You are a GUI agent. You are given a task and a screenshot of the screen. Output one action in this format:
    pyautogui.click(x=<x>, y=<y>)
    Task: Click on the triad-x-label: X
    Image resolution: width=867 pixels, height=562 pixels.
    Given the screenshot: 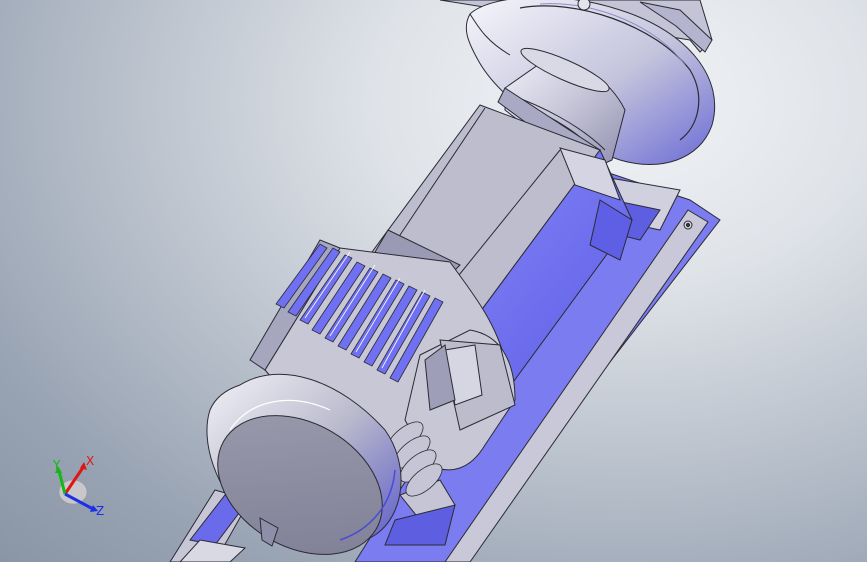 What is the action you would take?
    pyautogui.click(x=90, y=461)
    